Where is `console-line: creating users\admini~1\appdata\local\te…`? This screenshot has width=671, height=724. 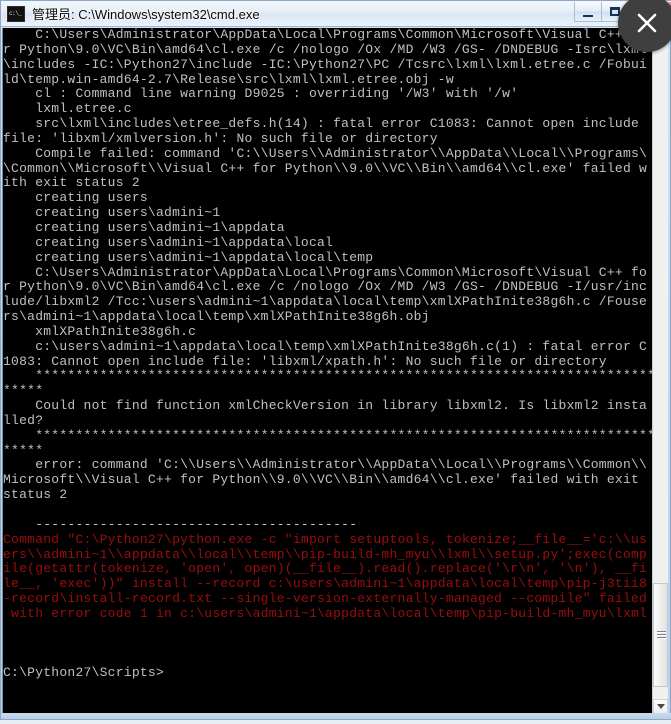 console-line: creating users\admini~1\appdata\local\te… is located at coordinates (188, 257).